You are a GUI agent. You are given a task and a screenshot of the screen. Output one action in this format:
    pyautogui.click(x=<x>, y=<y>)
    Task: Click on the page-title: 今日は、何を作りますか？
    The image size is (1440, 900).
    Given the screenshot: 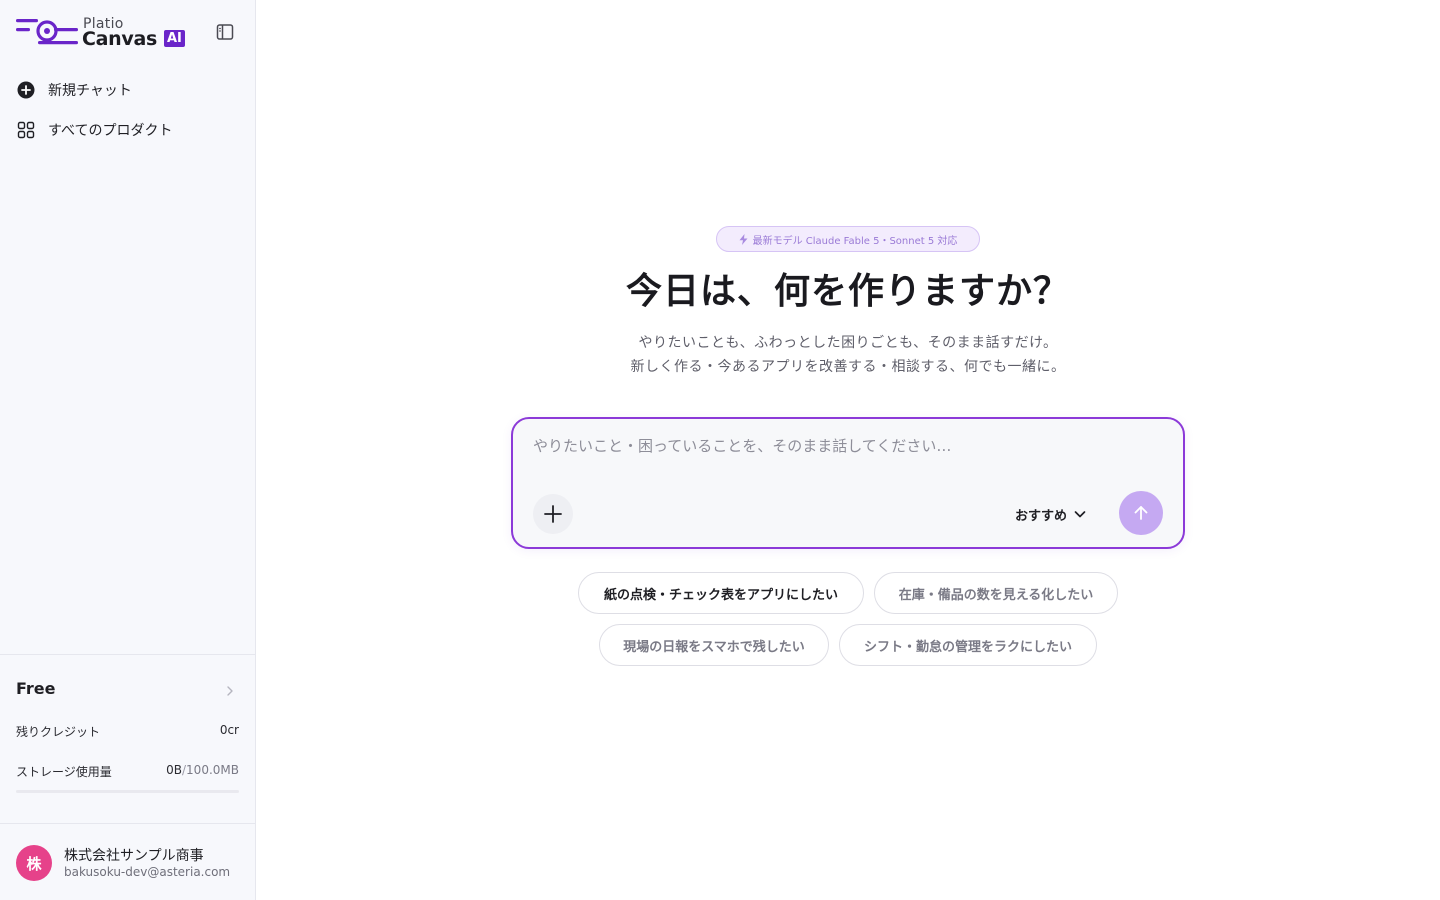 What is the action you would take?
    pyautogui.click(x=847, y=291)
    